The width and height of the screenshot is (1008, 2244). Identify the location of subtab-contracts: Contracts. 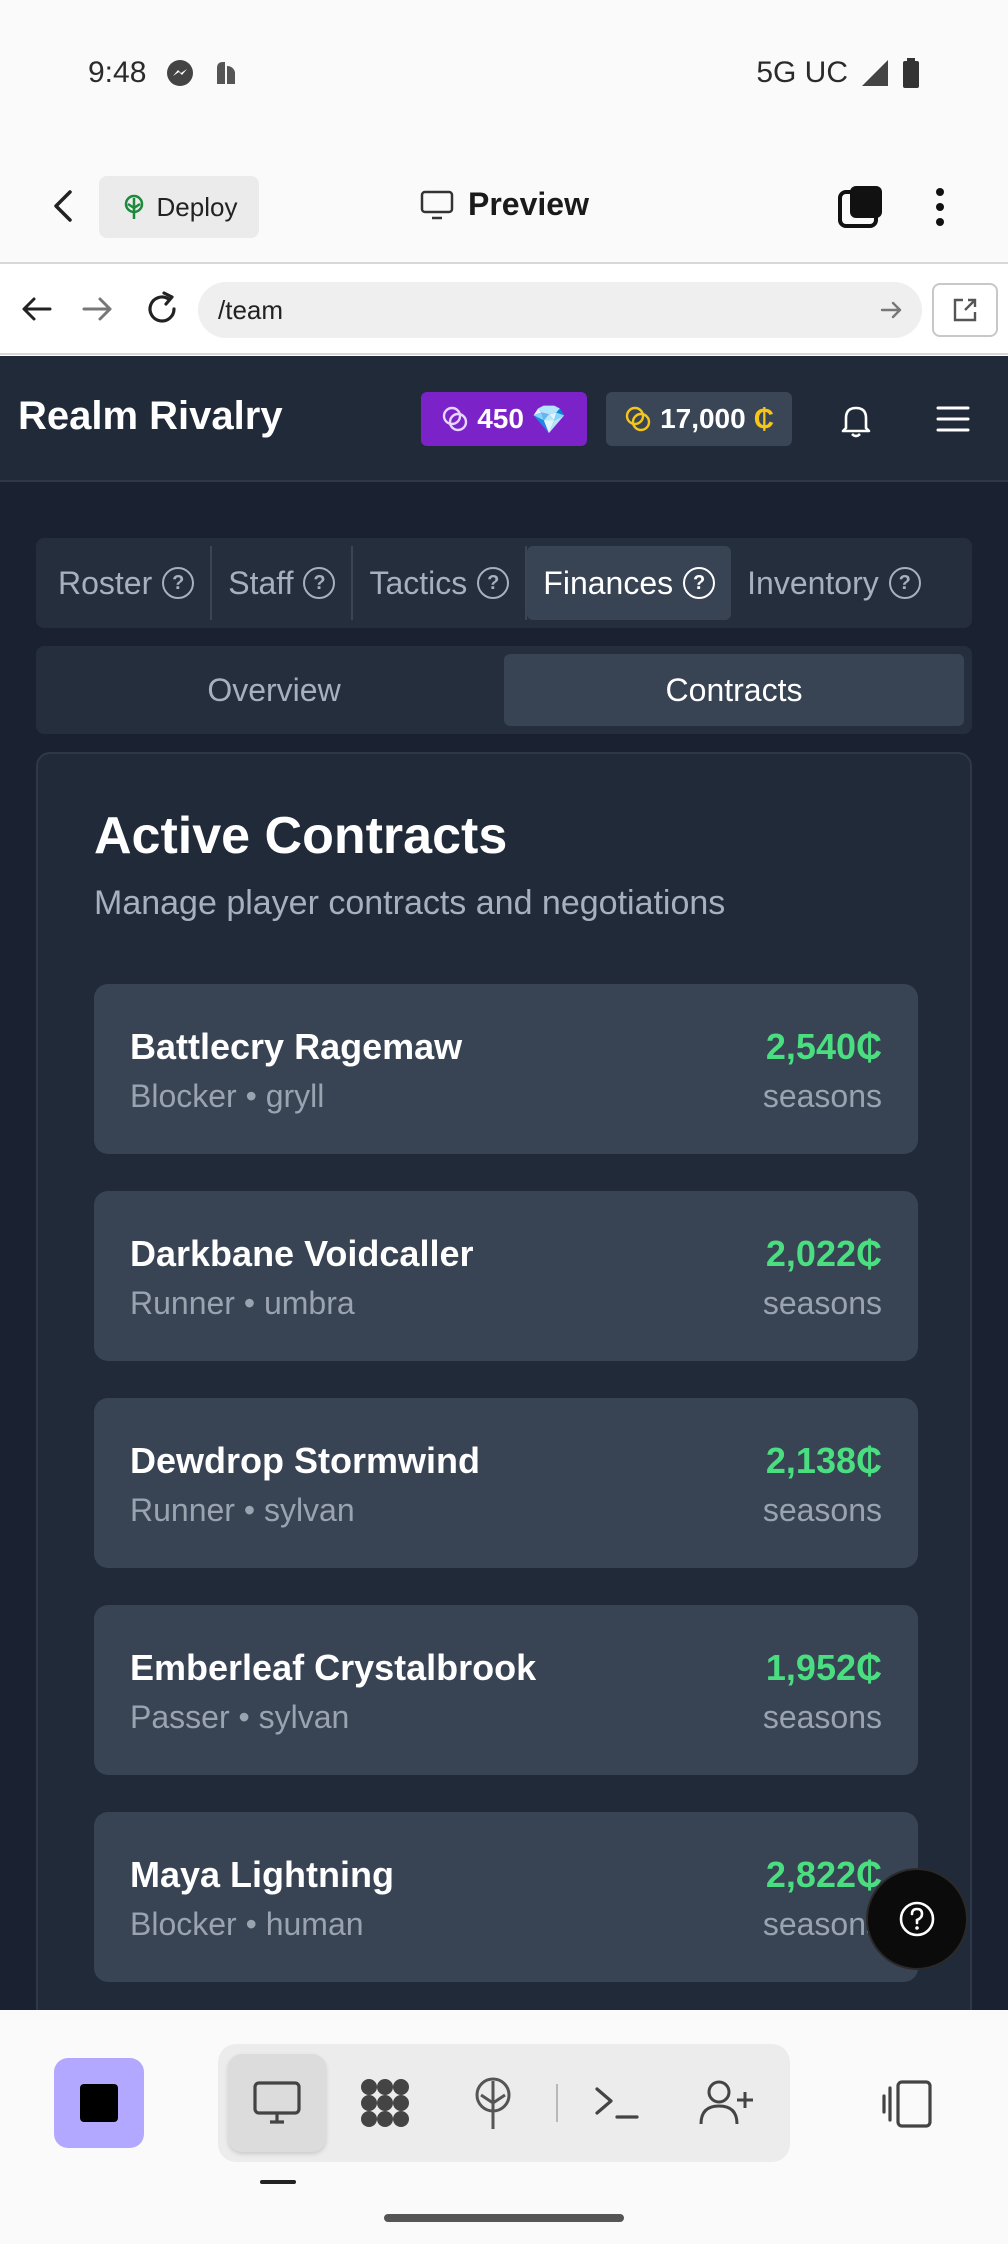
(734, 690).